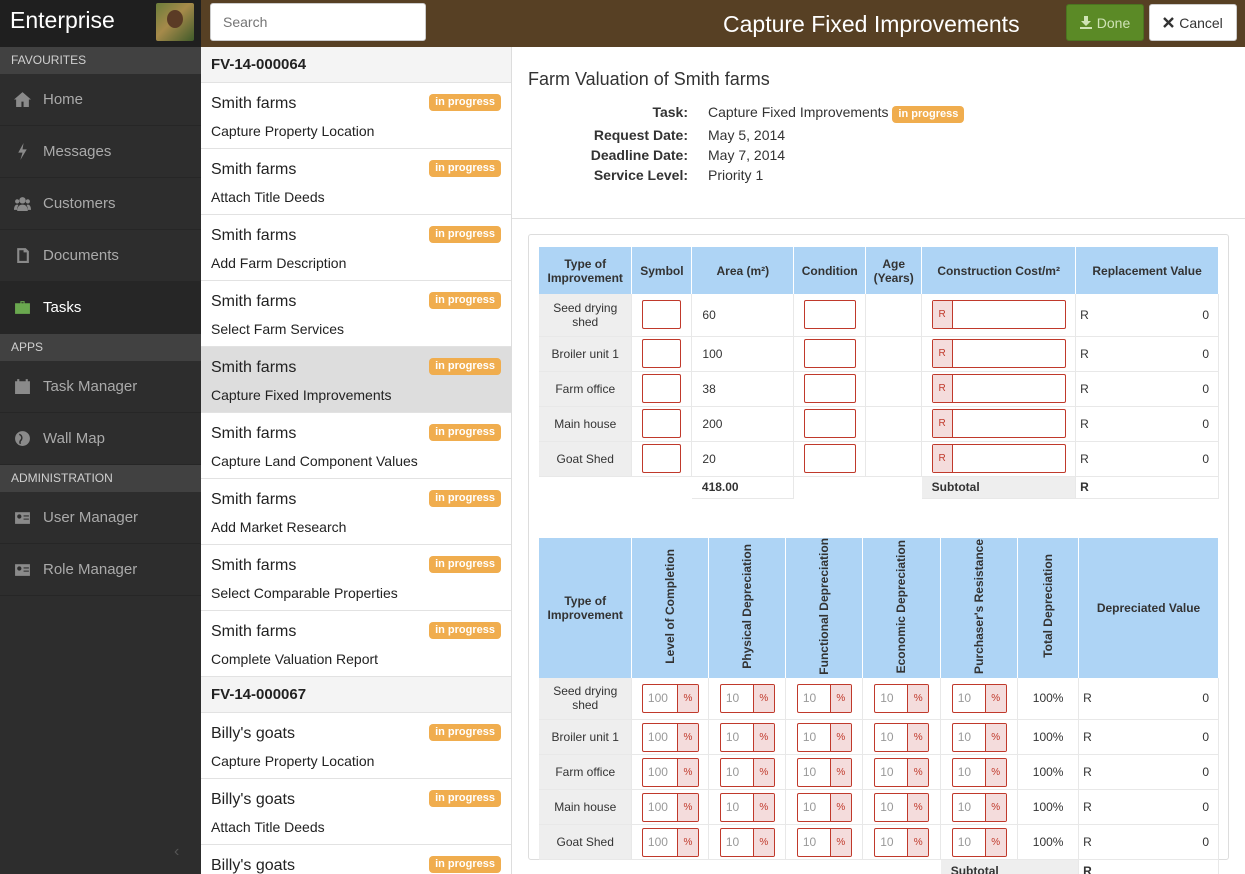 The height and width of the screenshot is (874, 1245). What do you see at coordinates (22, 204) in the screenshot?
I see `users-icon` at bounding box center [22, 204].